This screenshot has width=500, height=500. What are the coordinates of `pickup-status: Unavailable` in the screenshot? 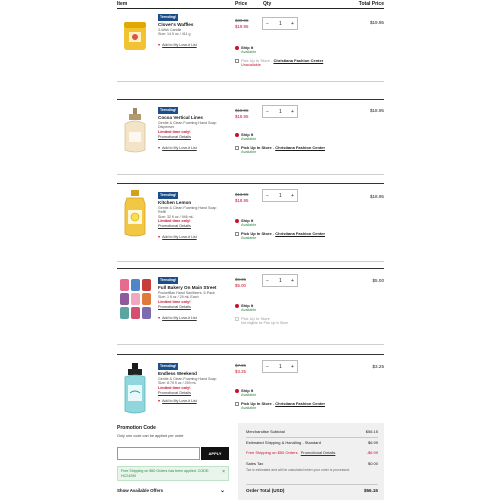 It's located at (251, 65).